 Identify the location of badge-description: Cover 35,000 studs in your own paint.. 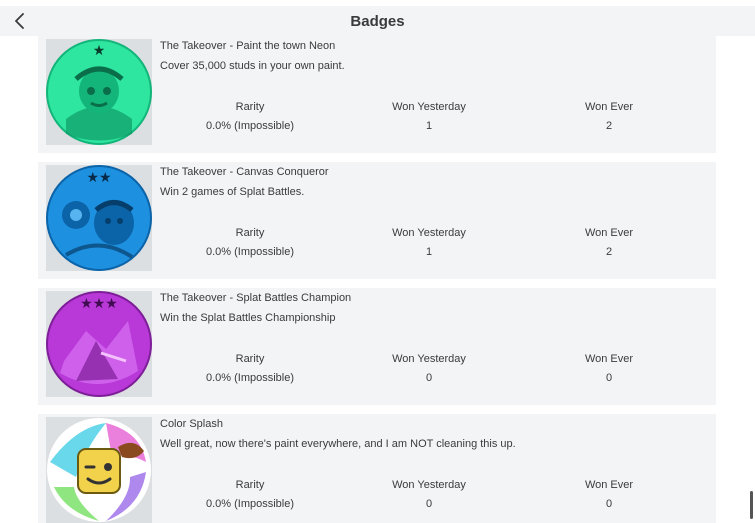
(252, 66).